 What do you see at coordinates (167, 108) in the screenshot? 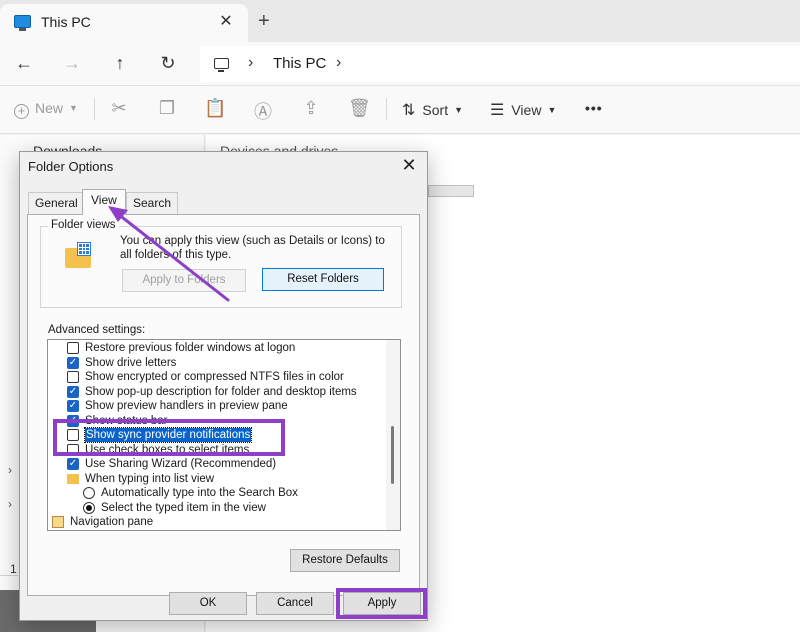
I see `copy-icon: ❐` at bounding box center [167, 108].